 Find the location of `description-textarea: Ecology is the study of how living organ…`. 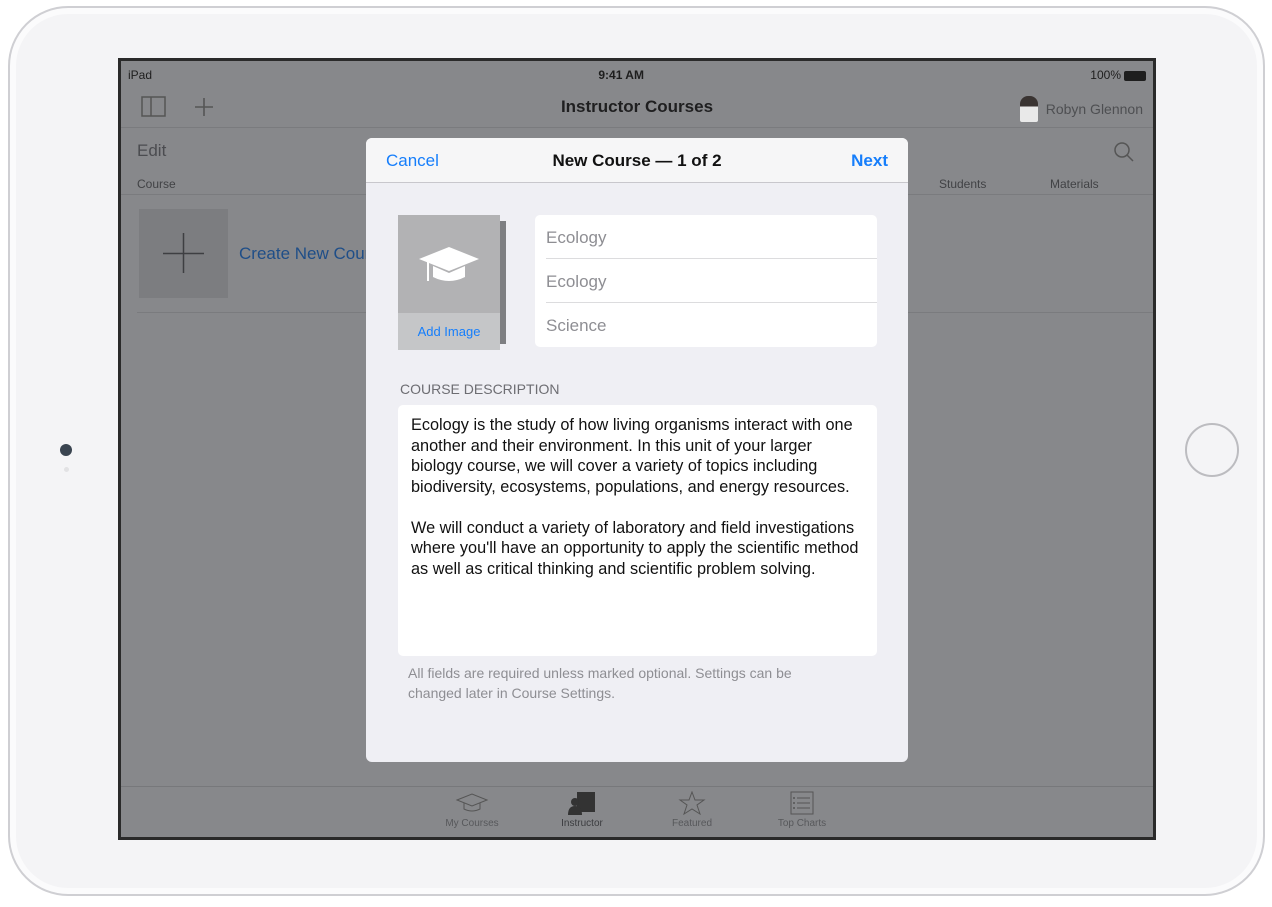

description-textarea: Ecology is the study of how living organ… is located at coordinates (637, 530).